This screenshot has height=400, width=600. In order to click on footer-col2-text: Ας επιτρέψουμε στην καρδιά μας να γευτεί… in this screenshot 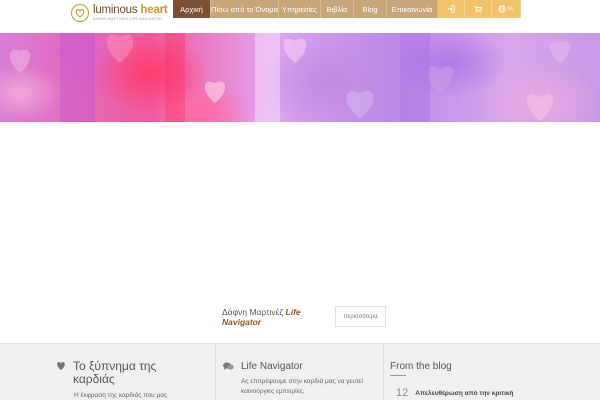, I will do `click(302, 386)`.